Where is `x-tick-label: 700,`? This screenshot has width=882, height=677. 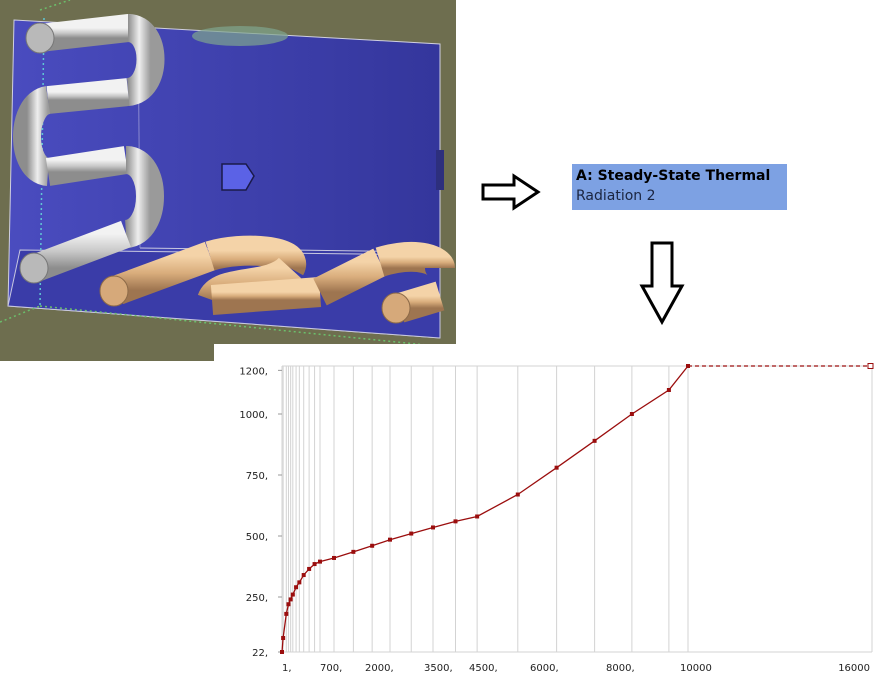
x-tick-label: 700, is located at coordinates (331, 668).